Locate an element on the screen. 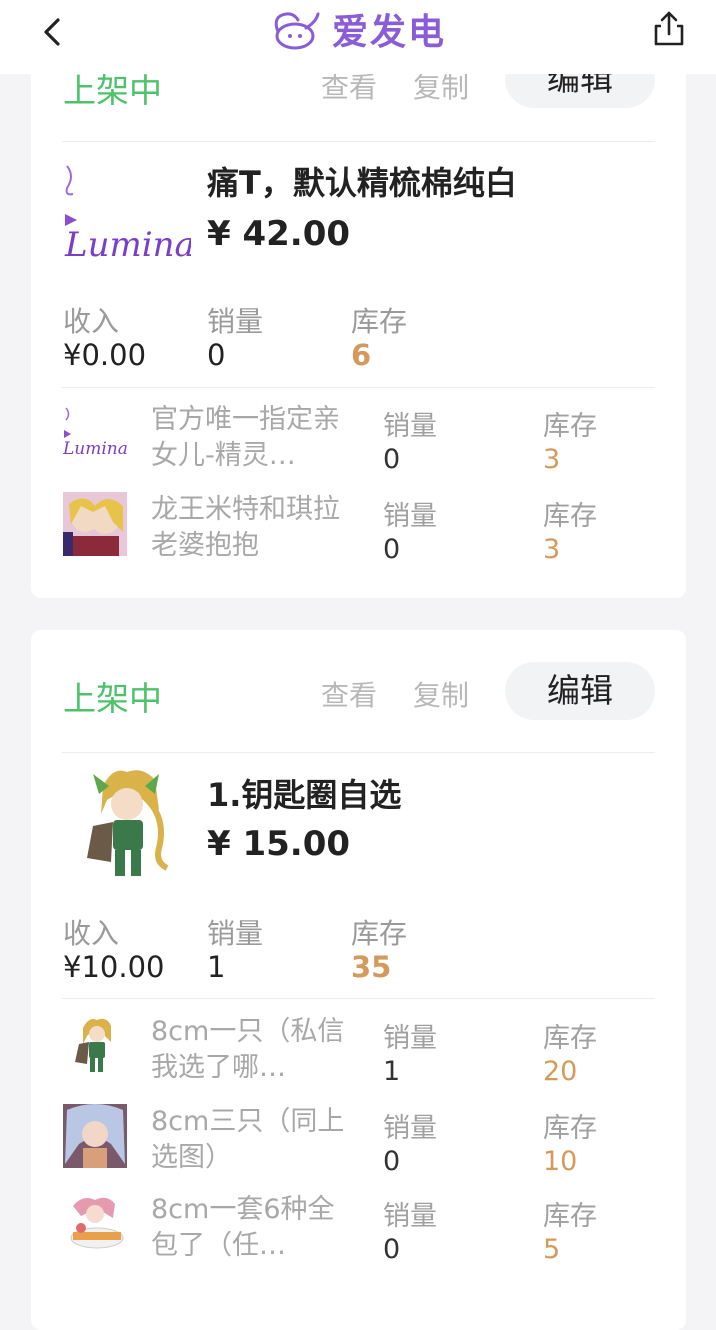  view-button: 查看 is located at coordinates (349, 694).